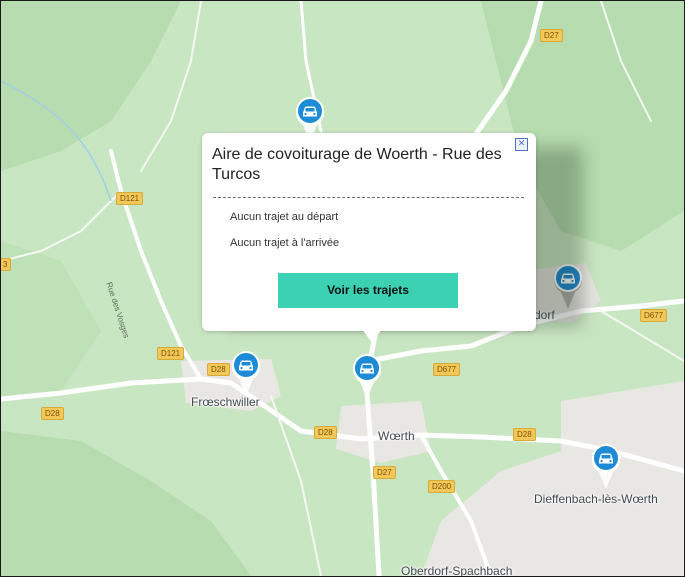 This screenshot has width=685, height=577. What do you see at coordinates (225, 402) in the screenshot?
I see `place-label-froeschwiller: Frœschwiller` at bounding box center [225, 402].